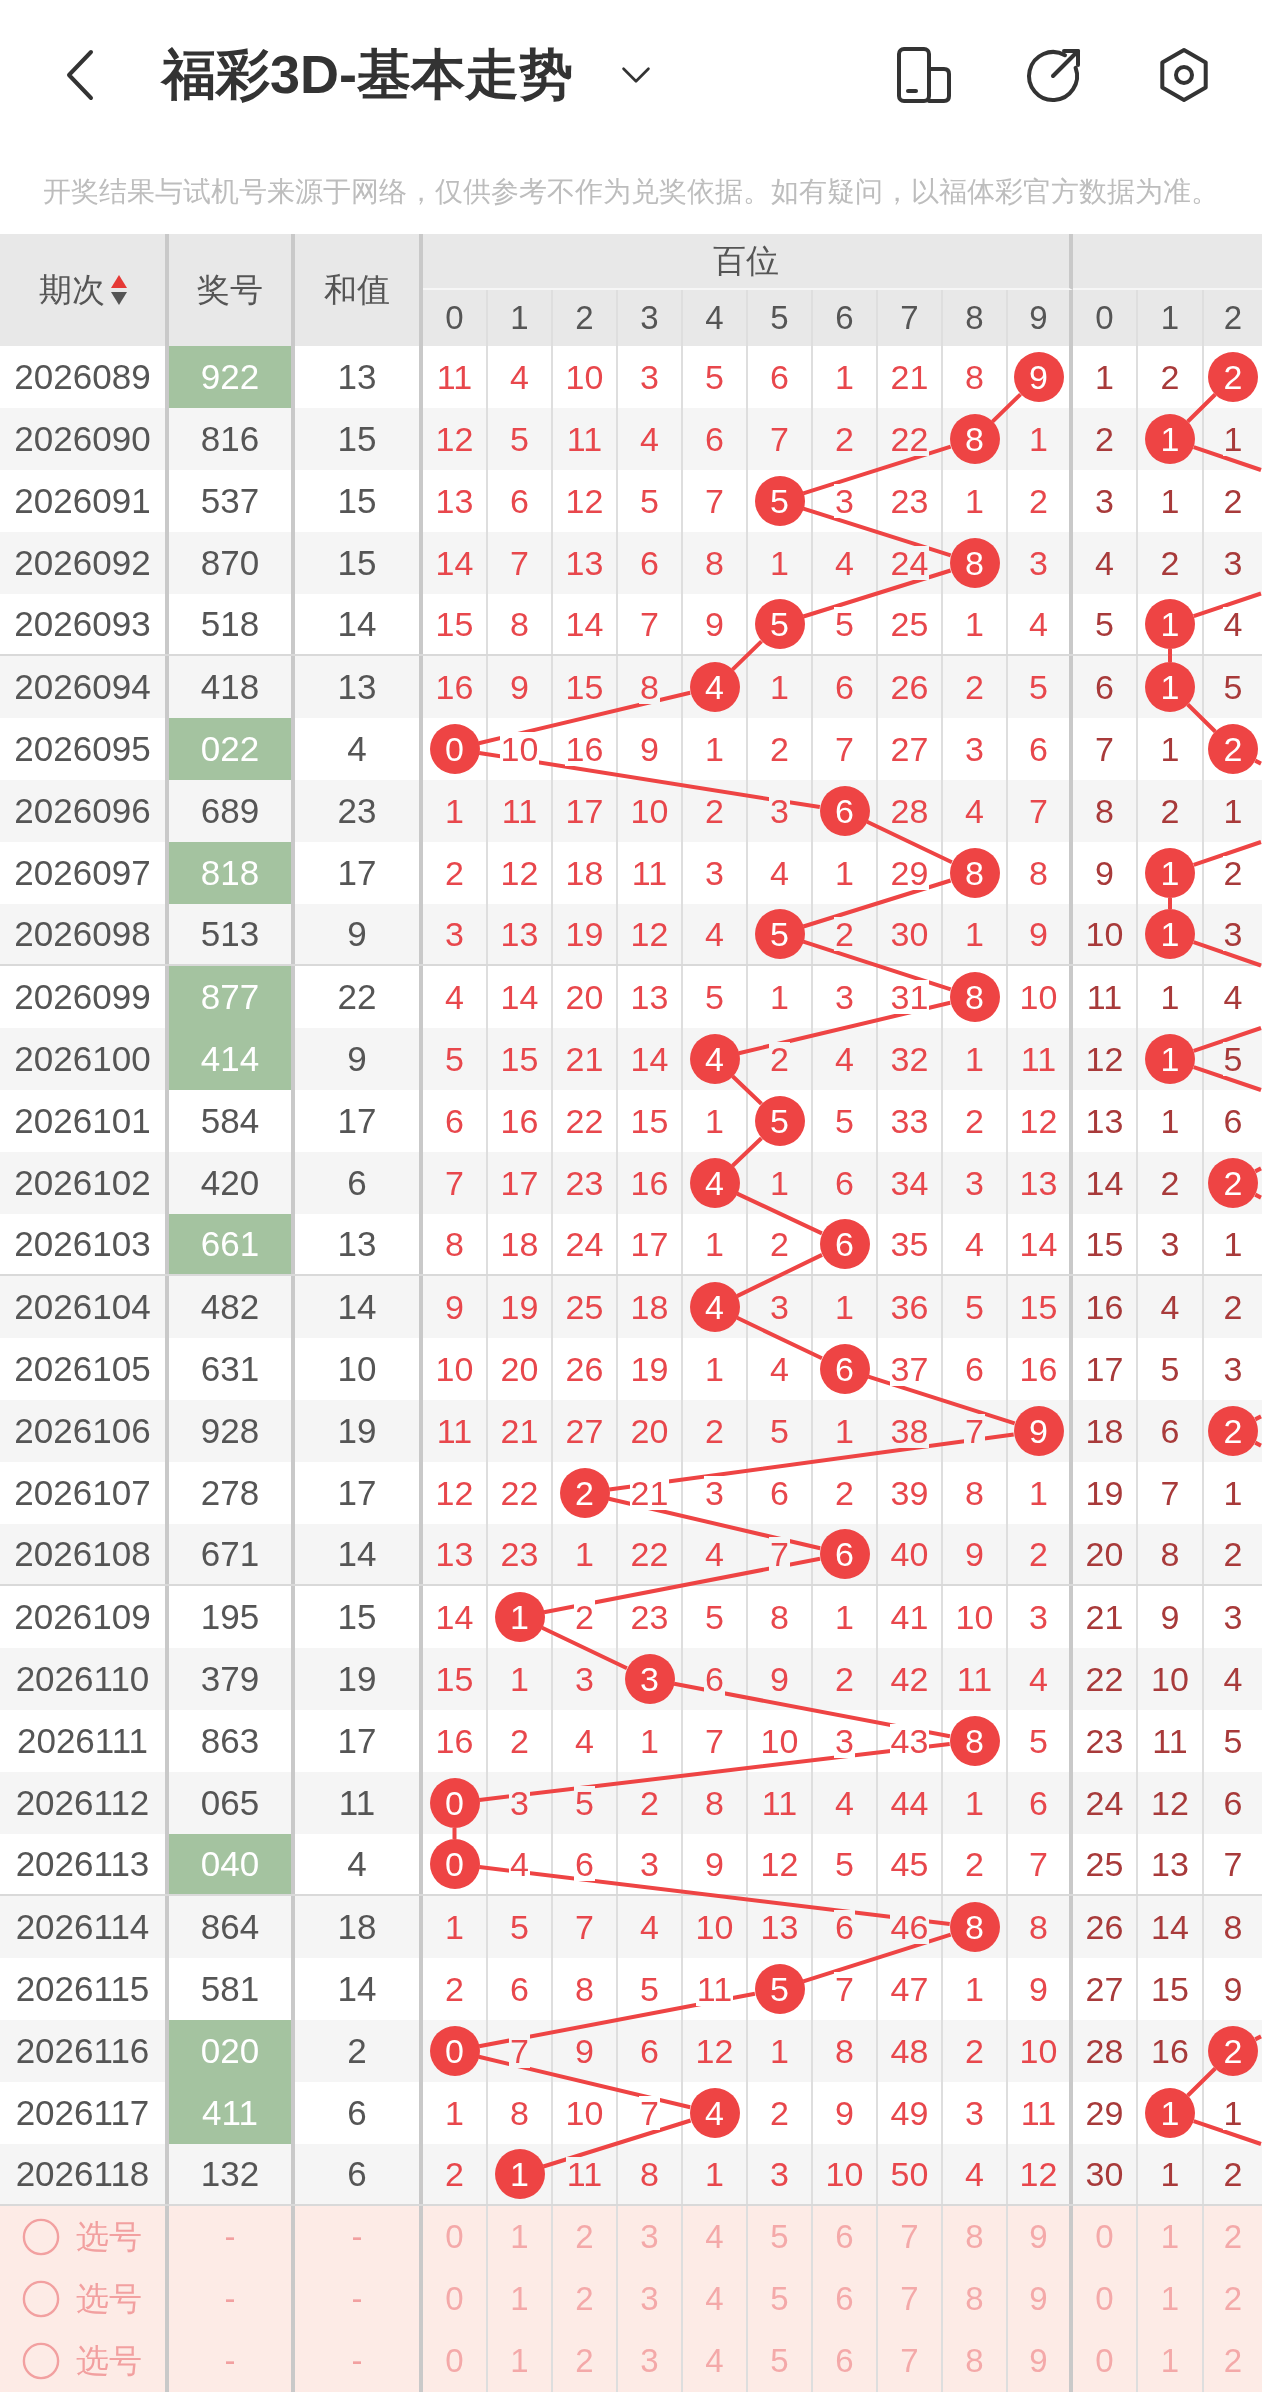  I want to click on hit-ball: 0, so click(454, 1864).